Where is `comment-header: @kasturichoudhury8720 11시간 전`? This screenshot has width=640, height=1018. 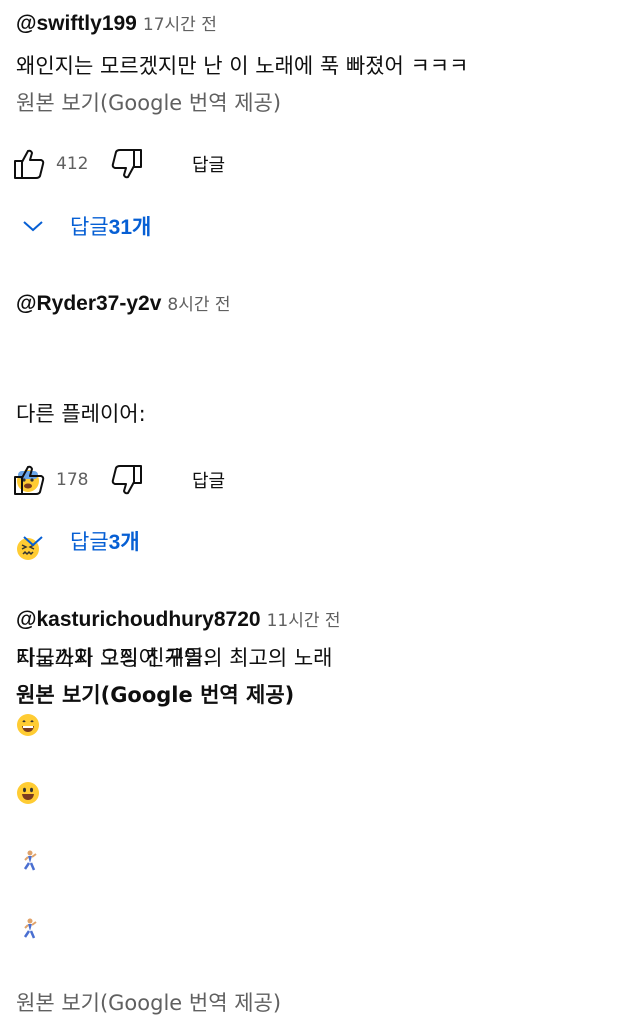
comment-header: @kasturichoudhury8720 11시간 전 is located at coordinates (328, 619).